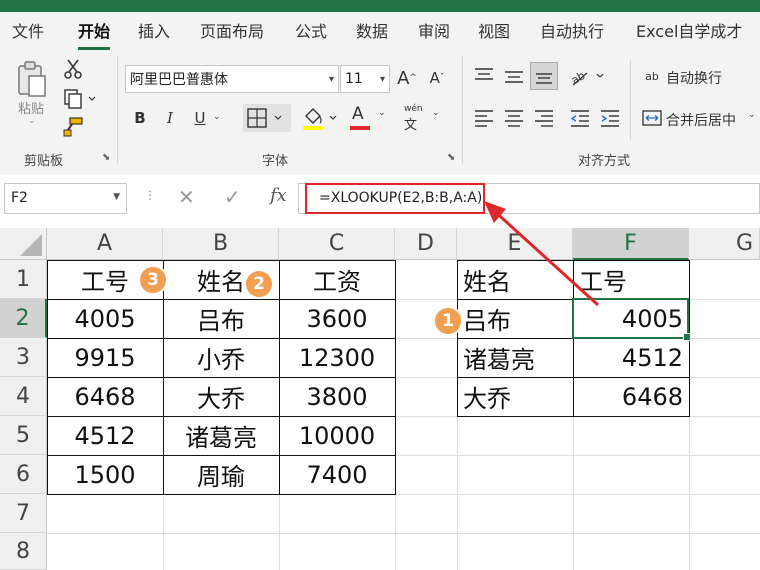 This screenshot has height=570, width=760. What do you see at coordinates (311, 30) in the screenshot?
I see `tab-formulas: 公式` at bounding box center [311, 30].